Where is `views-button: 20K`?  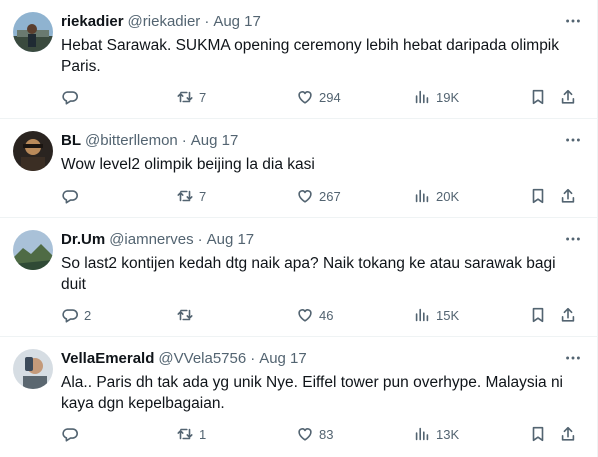
views-button: 20K is located at coordinates (436, 196).